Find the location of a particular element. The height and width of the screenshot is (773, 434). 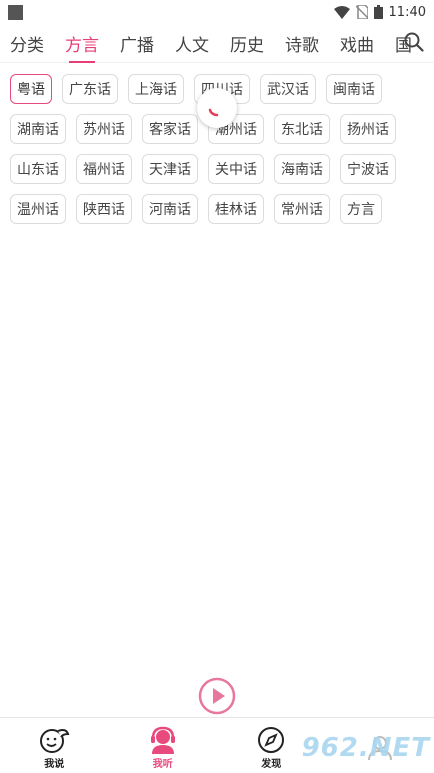

notification-icon is located at coordinates (15, 12).